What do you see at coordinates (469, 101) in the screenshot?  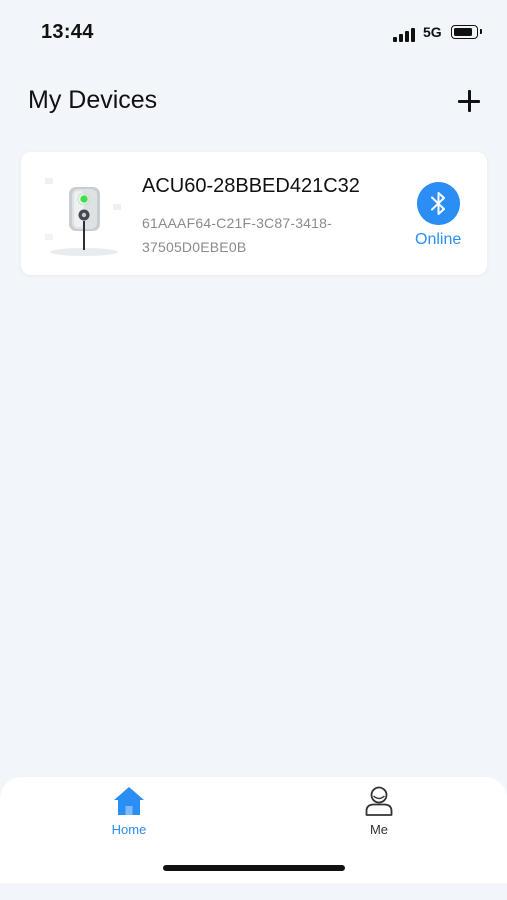 I see `add-device-button` at bounding box center [469, 101].